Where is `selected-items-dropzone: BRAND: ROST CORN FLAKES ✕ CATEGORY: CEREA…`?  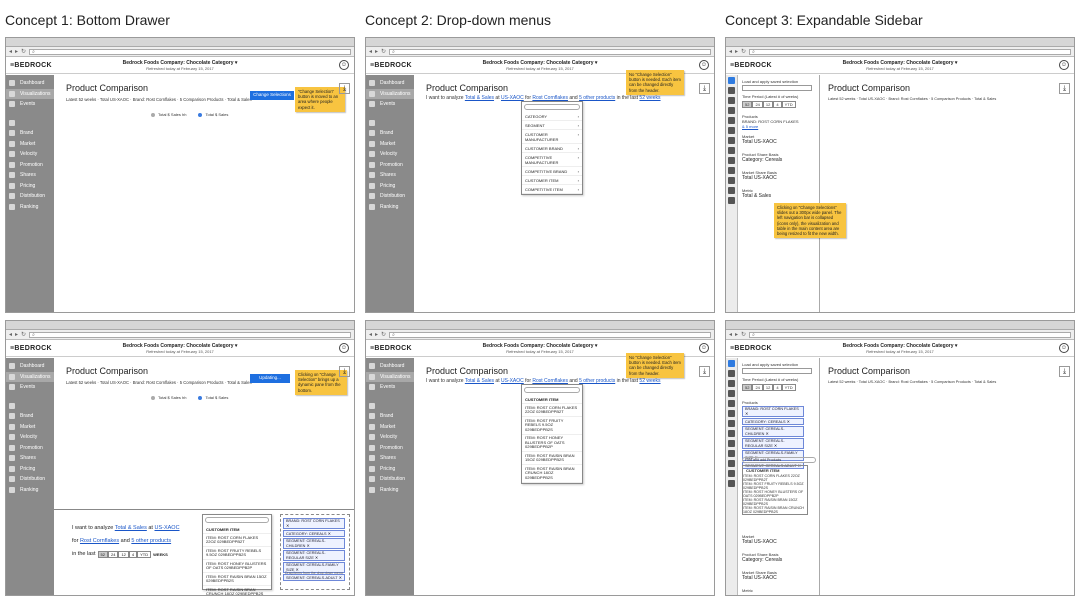 selected-items-dropzone: BRAND: ROST CORN FLAKES ✕ CATEGORY: CEREA… is located at coordinates (315, 552).